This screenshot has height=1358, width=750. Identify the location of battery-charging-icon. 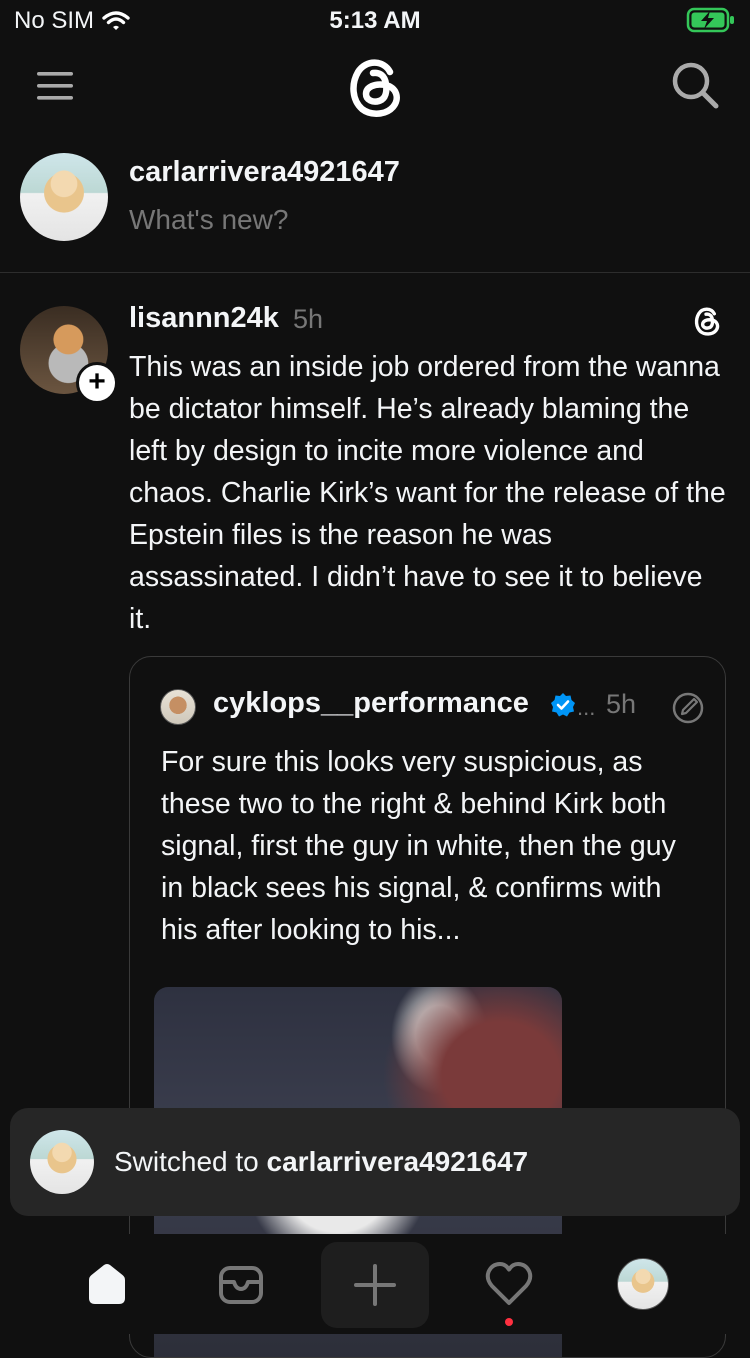
(710, 20).